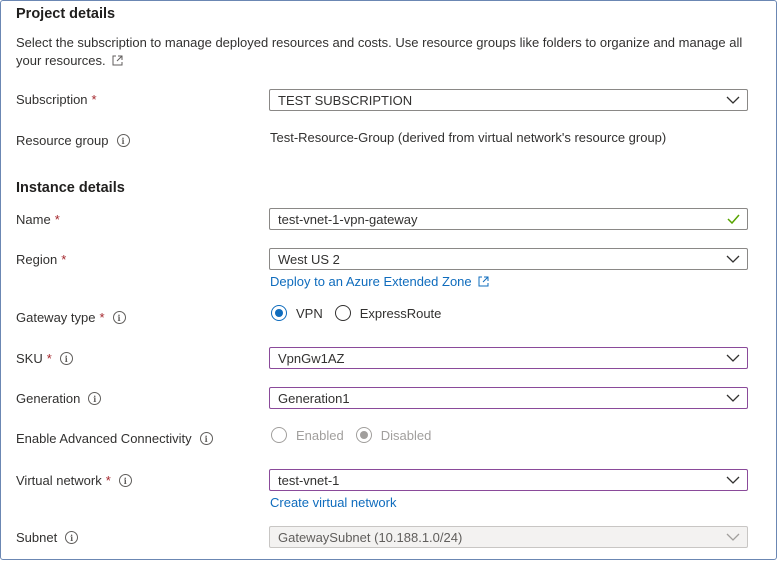  Describe the element at coordinates (59, 480) in the screenshot. I see `virtual-network-label-text: Virtual network` at that location.